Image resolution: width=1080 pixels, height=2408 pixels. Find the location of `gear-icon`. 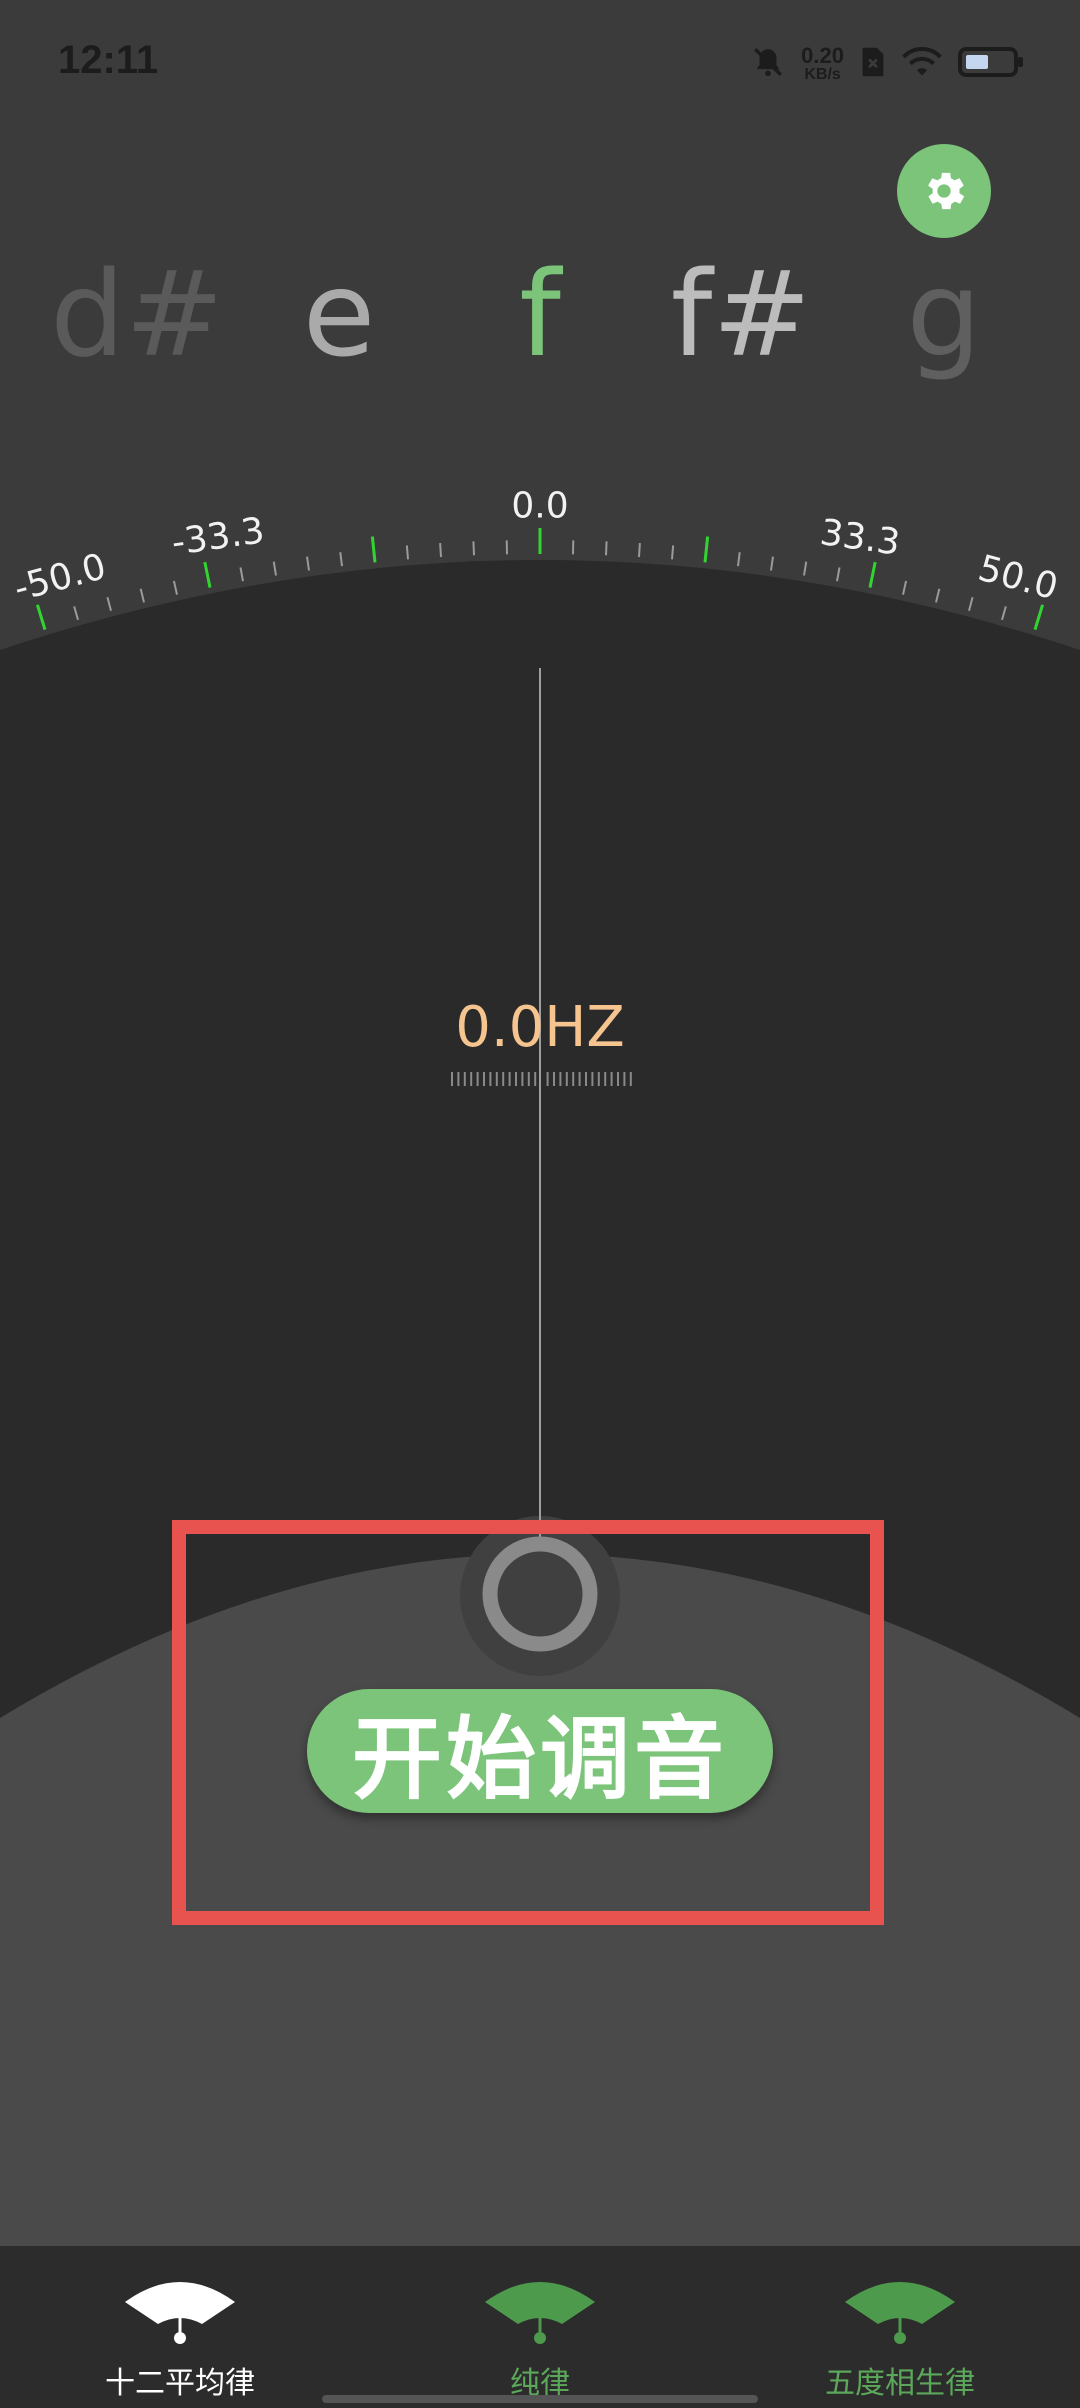

gear-icon is located at coordinates (946, 191).